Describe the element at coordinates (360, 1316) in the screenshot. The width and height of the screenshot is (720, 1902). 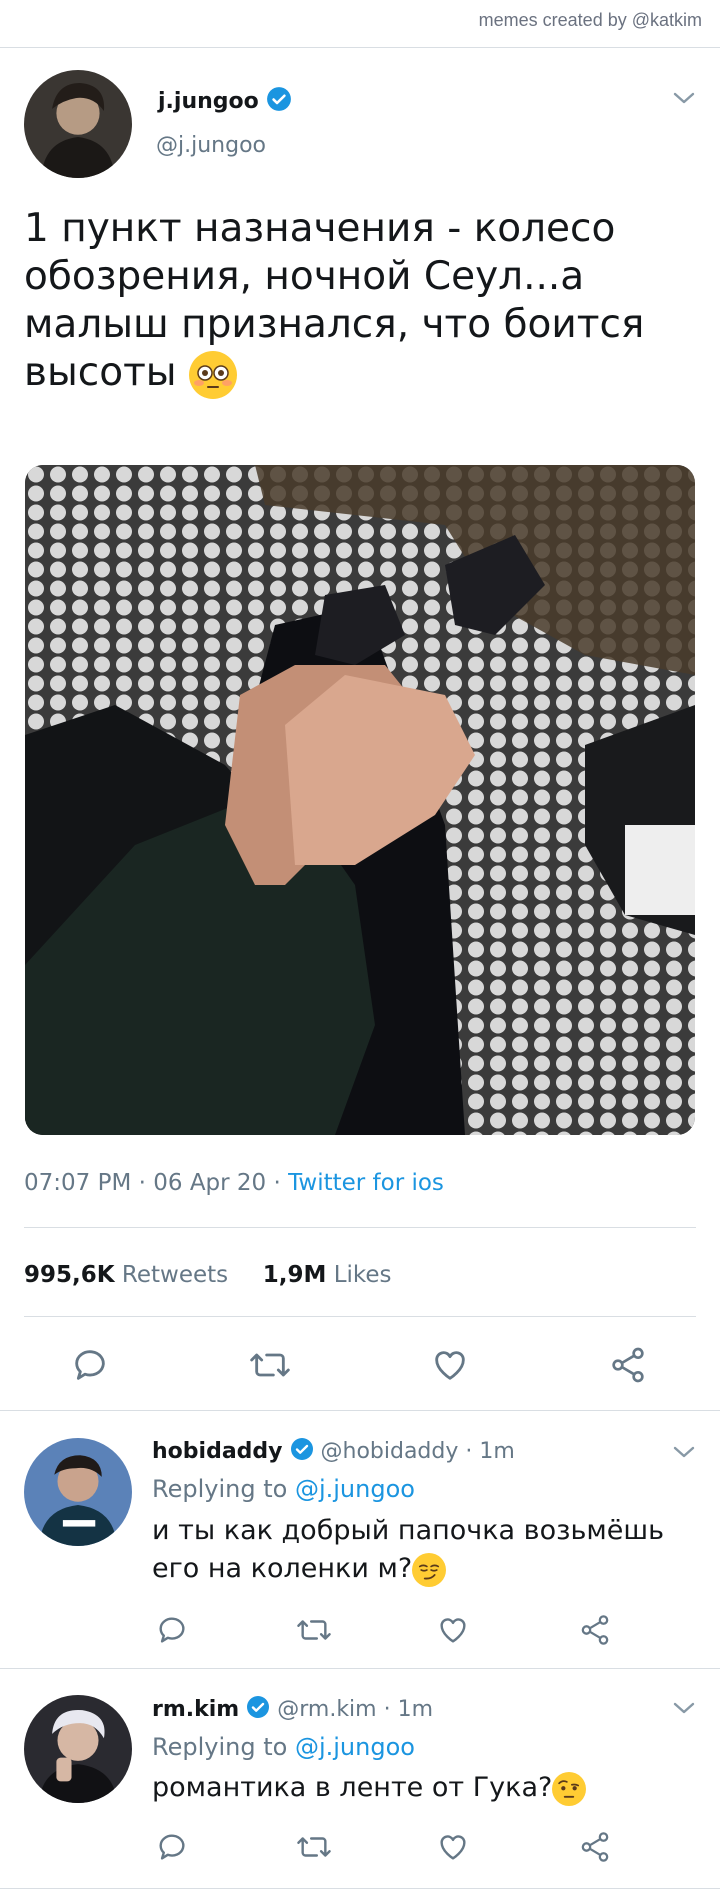
I see `stats-divider` at that location.